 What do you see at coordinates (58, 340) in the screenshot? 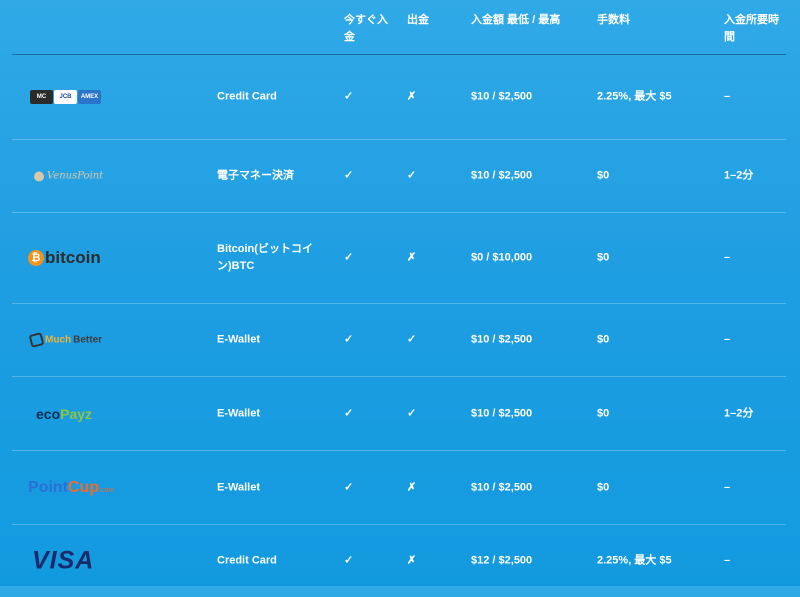
I see `muchbetter-wordmark-much: Much` at bounding box center [58, 340].